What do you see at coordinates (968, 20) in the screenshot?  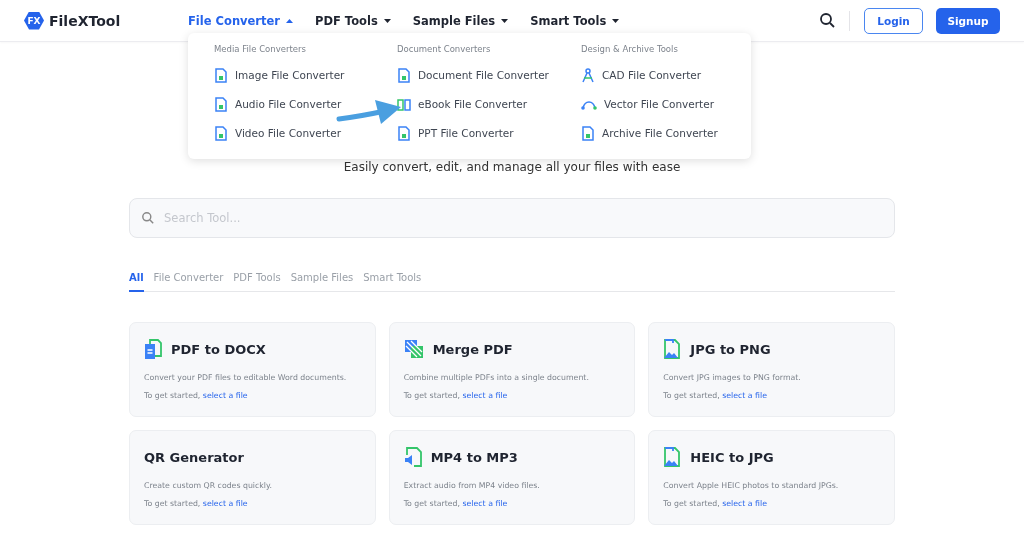 I see `signup-button: Signup` at bounding box center [968, 20].